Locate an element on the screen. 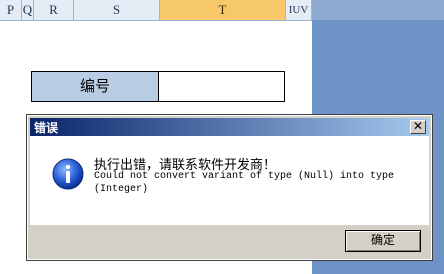 The width and height of the screenshot is (444, 274). column-header-s: S is located at coordinates (117, 10).